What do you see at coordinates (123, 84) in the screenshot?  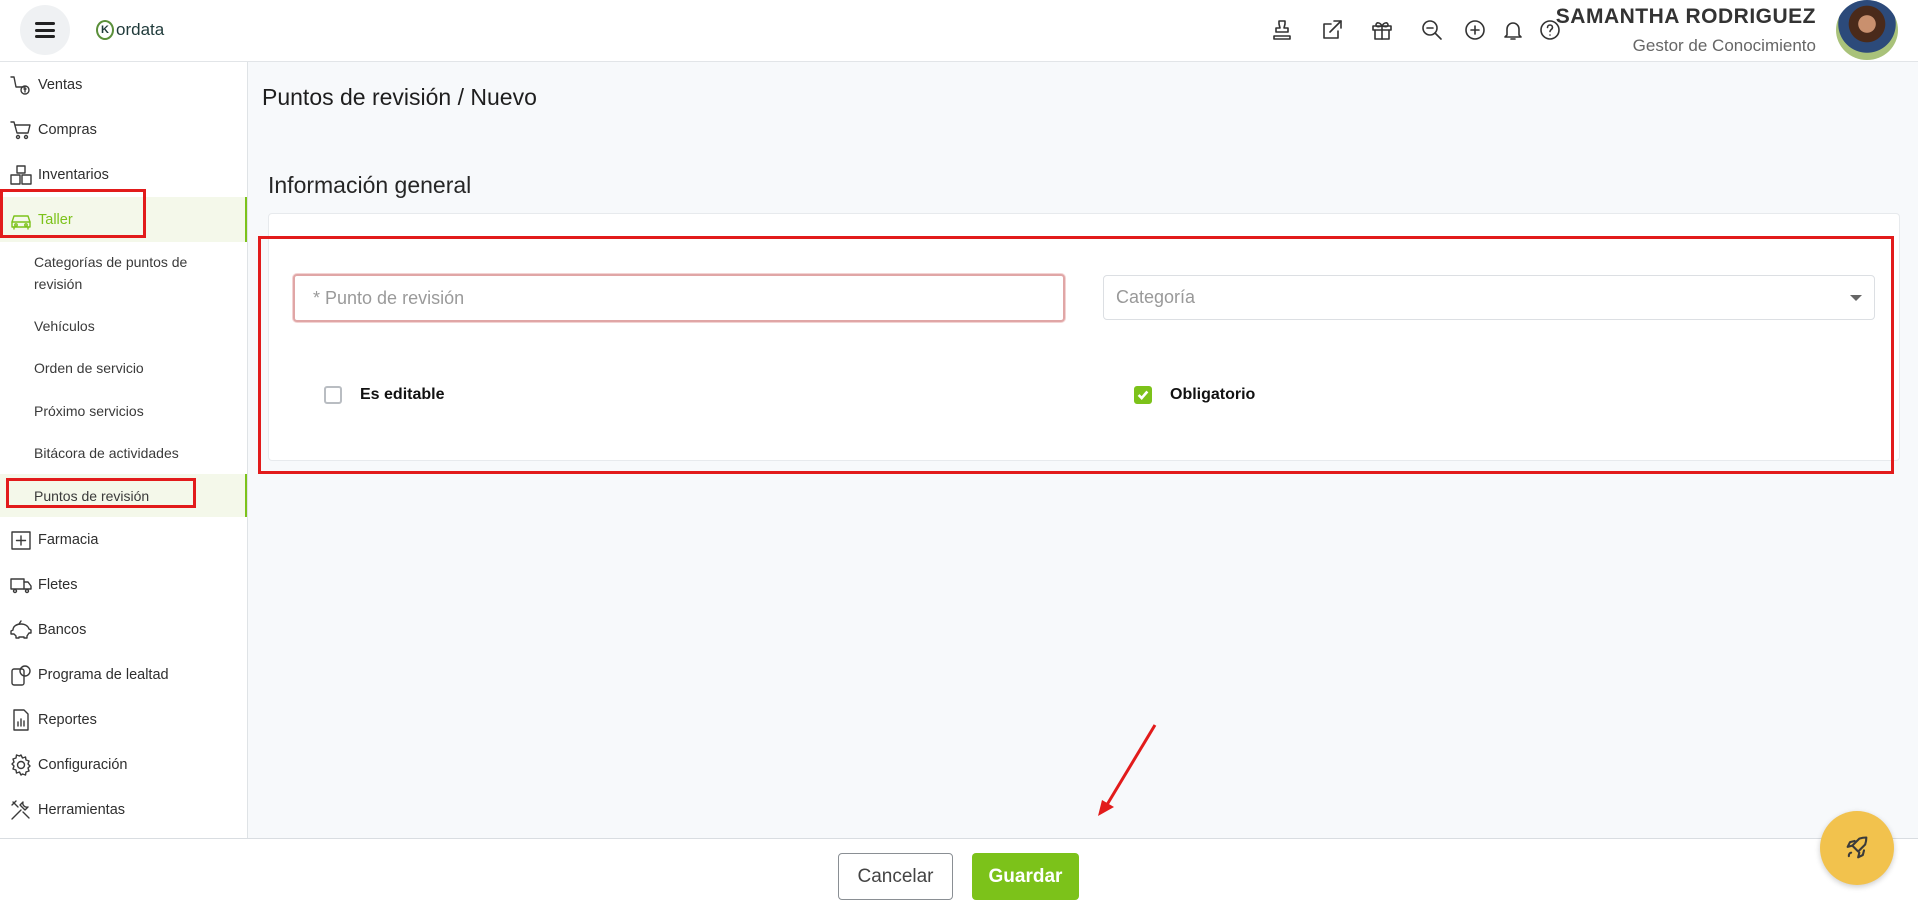 I see `sidebar-item-ventas: Ventas` at bounding box center [123, 84].